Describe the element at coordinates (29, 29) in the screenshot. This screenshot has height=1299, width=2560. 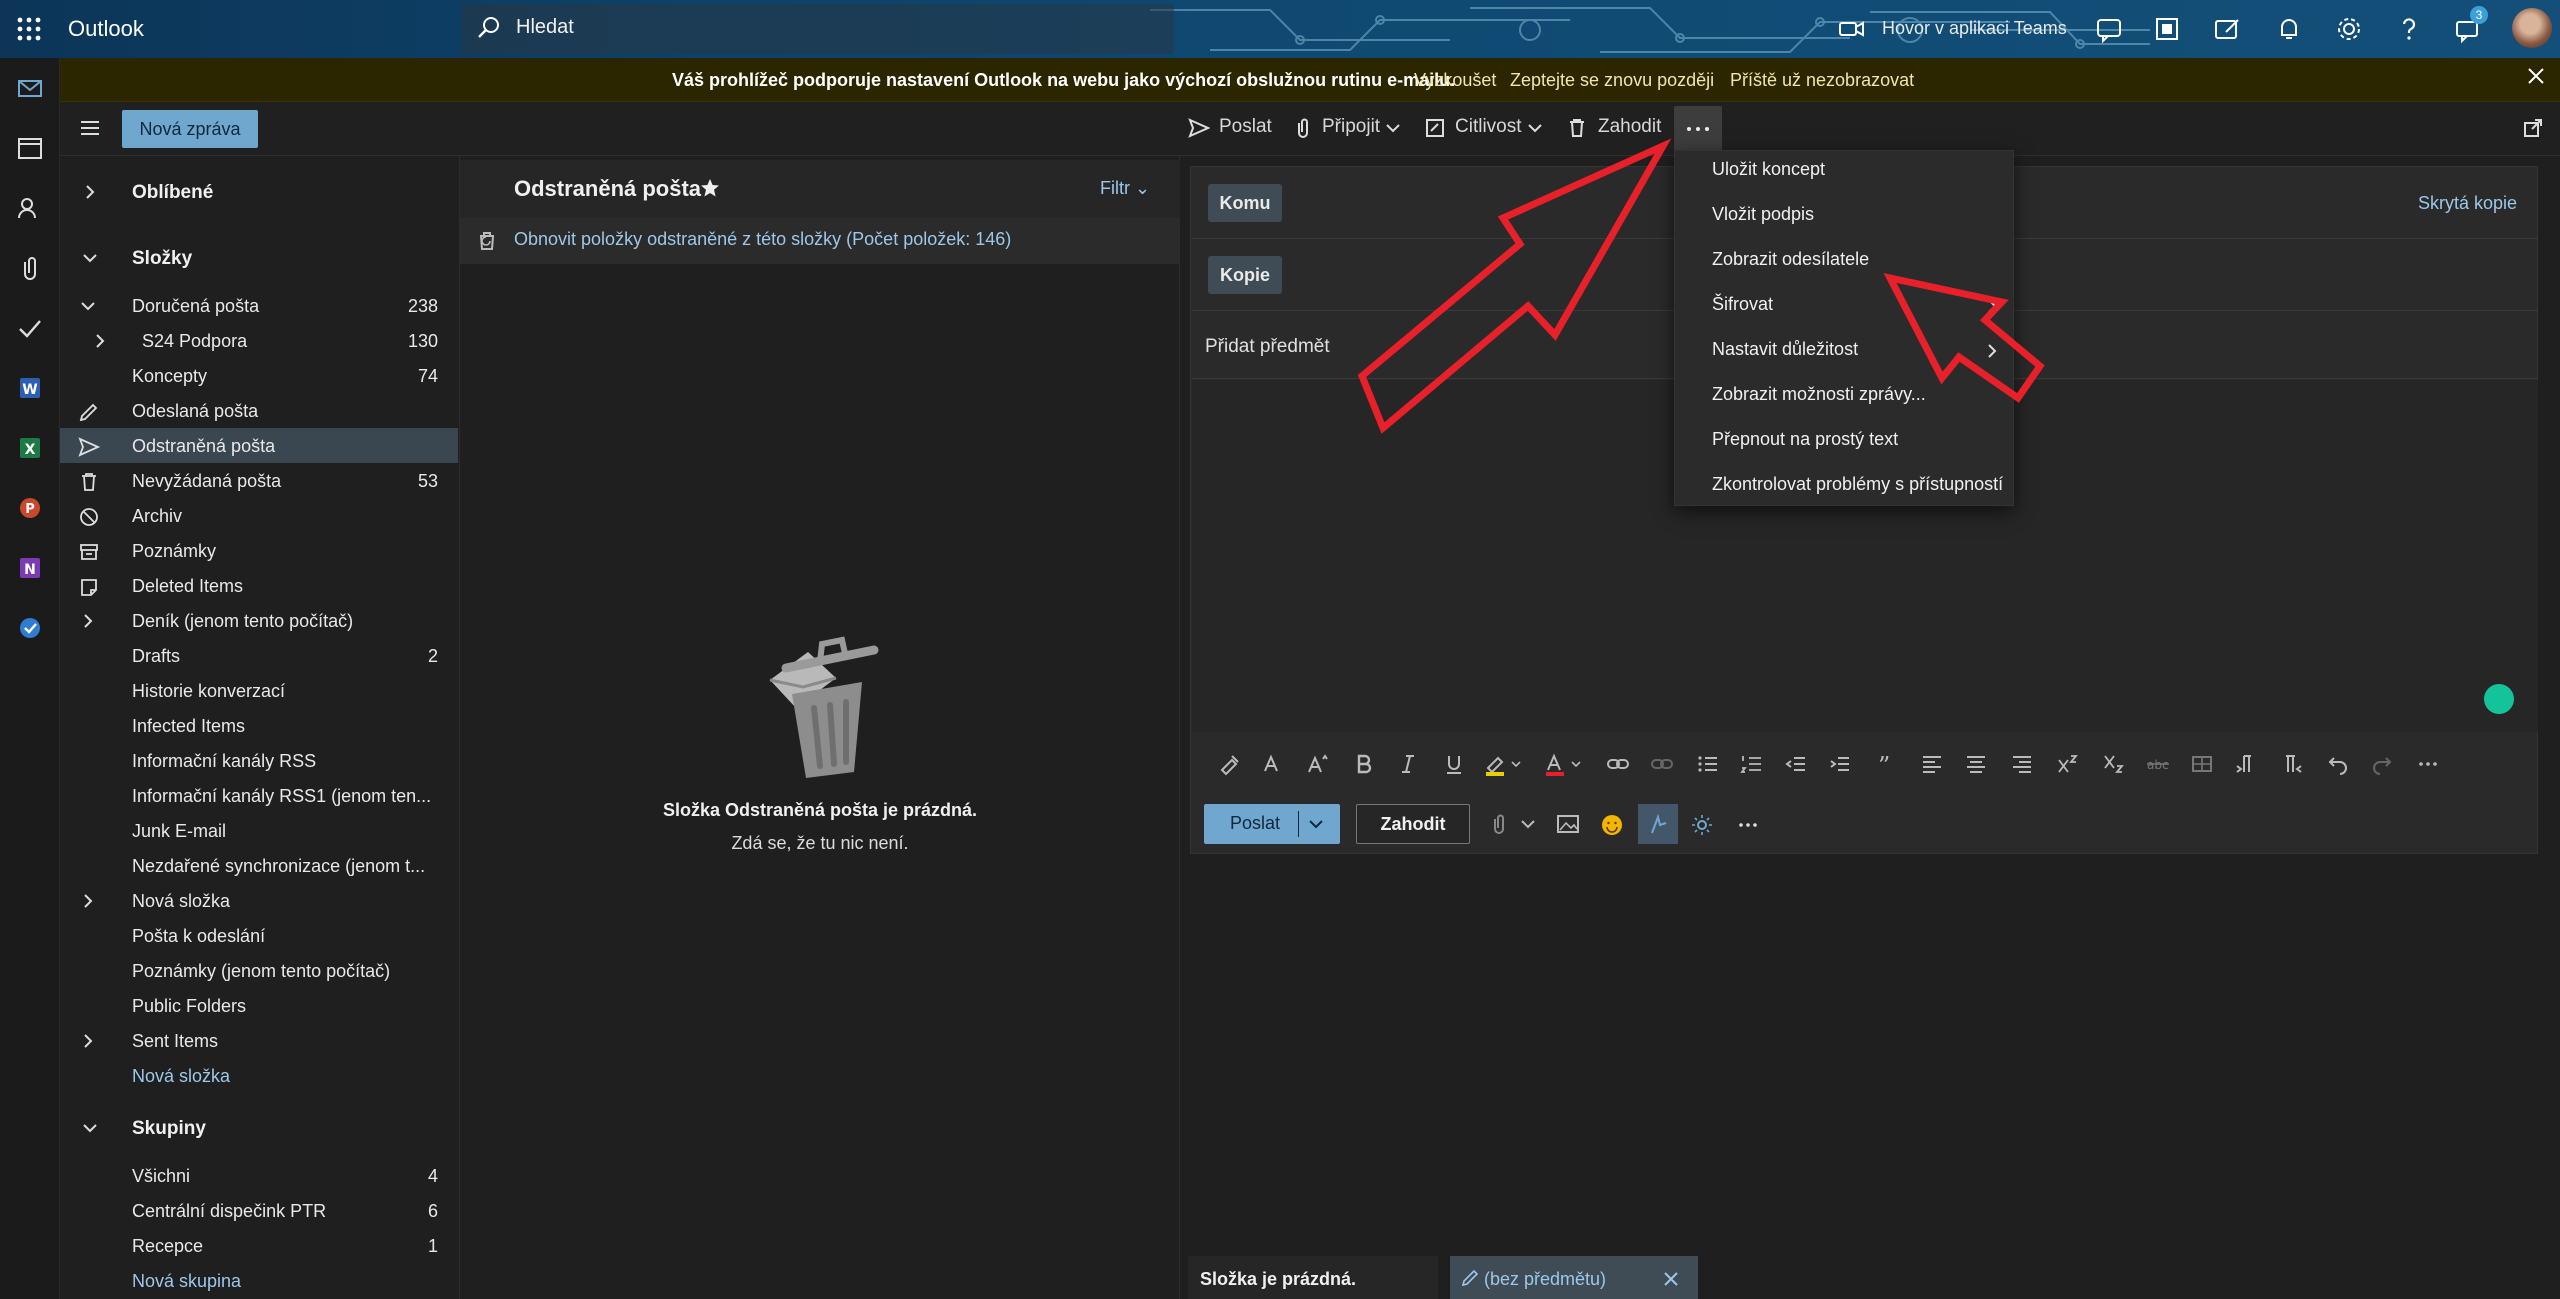
I see `app-launcher-icon` at that location.